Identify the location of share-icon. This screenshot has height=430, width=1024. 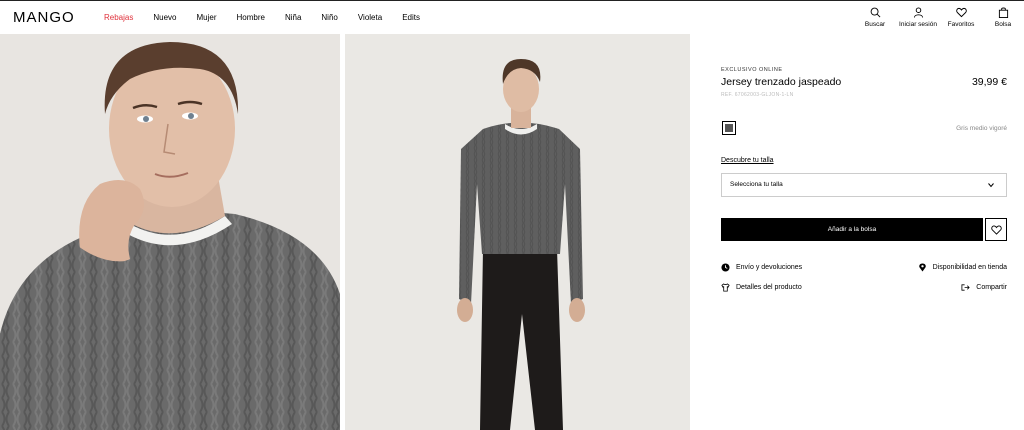
(965, 287).